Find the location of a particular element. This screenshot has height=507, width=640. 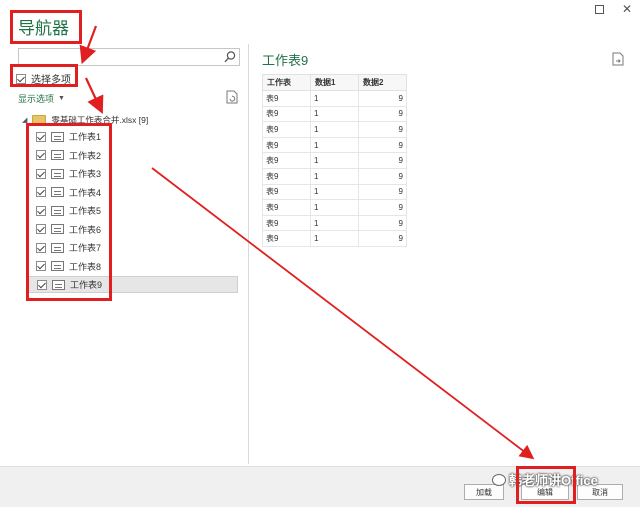

tree-item-label: 工作表7 is located at coordinates (85, 248).